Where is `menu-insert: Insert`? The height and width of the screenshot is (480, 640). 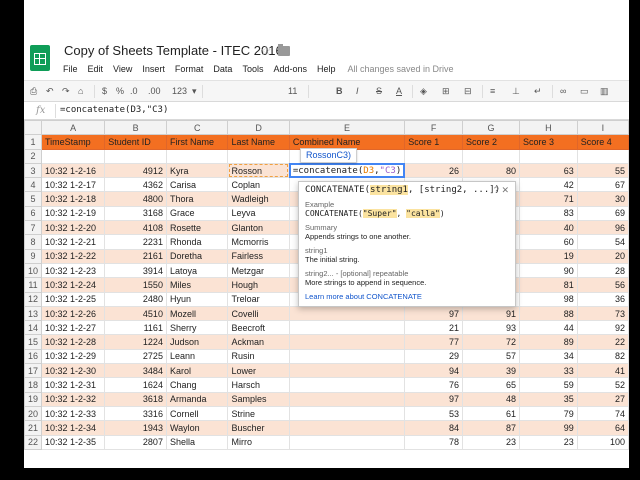 menu-insert: Insert is located at coordinates (153, 69).